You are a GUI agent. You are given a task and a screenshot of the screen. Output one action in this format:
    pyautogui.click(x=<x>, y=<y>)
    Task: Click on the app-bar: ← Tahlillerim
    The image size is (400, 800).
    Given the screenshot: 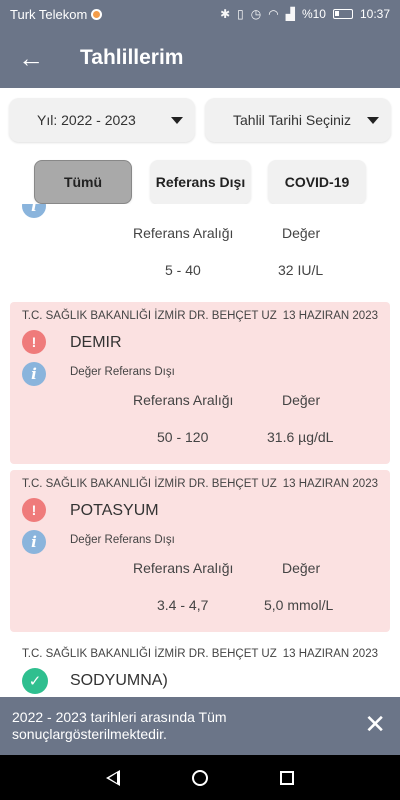 What is the action you would take?
    pyautogui.click(x=200, y=58)
    